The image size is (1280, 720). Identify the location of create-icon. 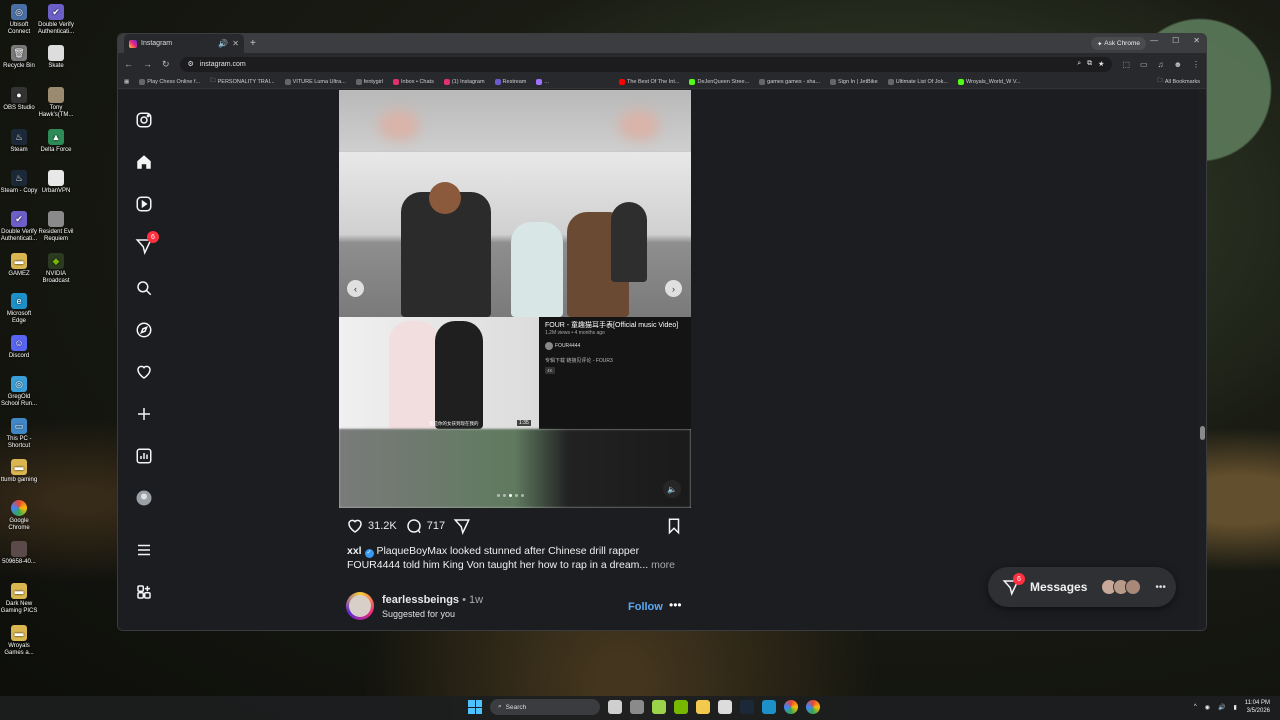
(144, 414).